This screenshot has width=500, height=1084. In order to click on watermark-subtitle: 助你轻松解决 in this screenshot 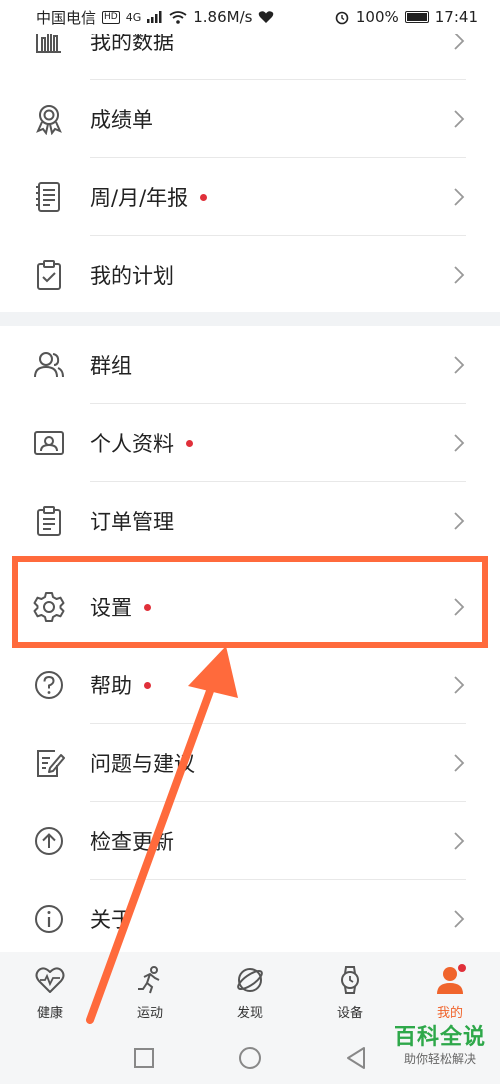, I will do `click(439, 1059)`.